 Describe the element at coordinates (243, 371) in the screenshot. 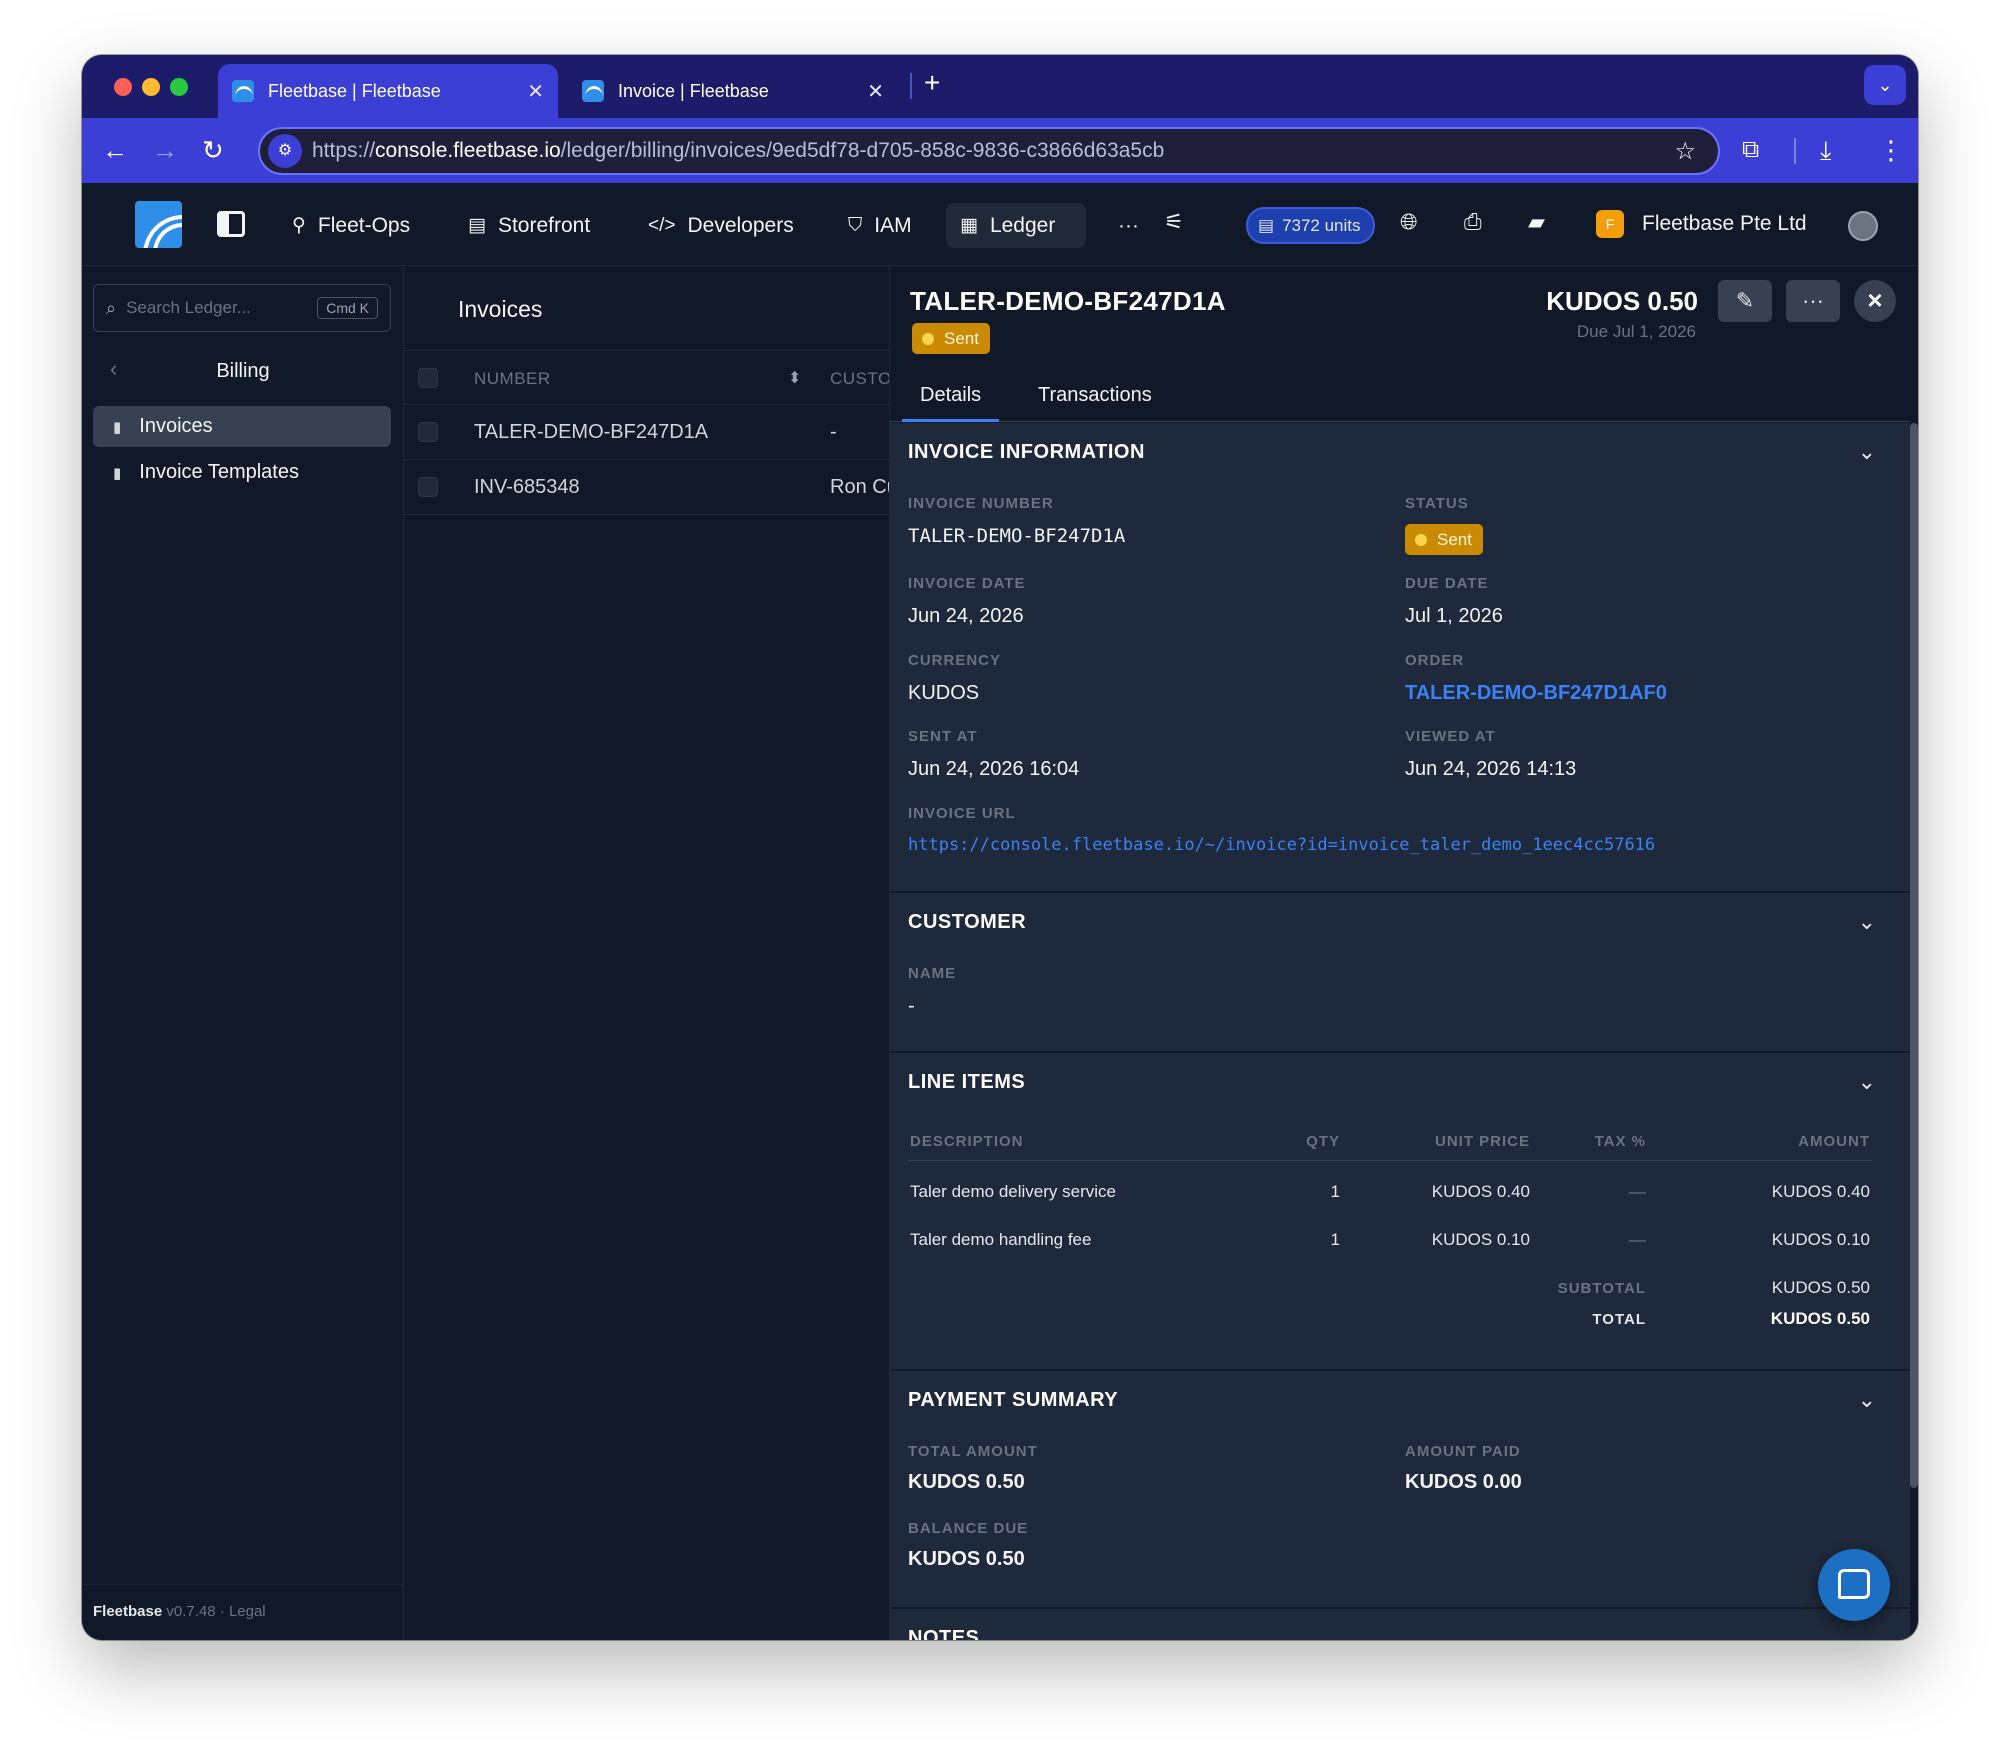

I see `sidebar-section-title: Billing` at that location.